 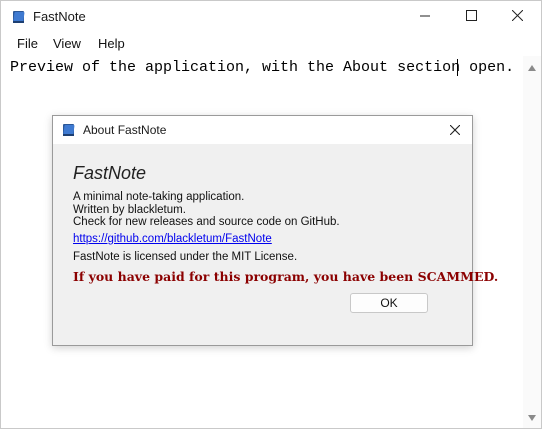 What do you see at coordinates (59, 16) in the screenshot?
I see `window-title: FastNote` at bounding box center [59, 16].